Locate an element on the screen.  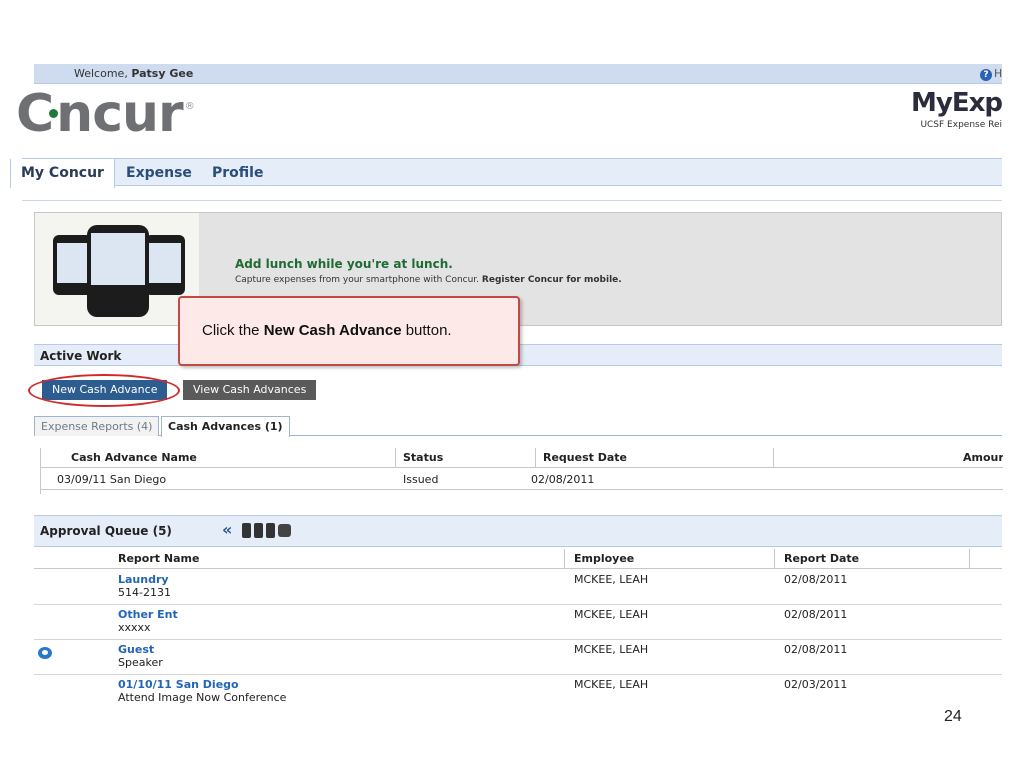
cash-advance-status: Issued is located at coordinates (421, 479).